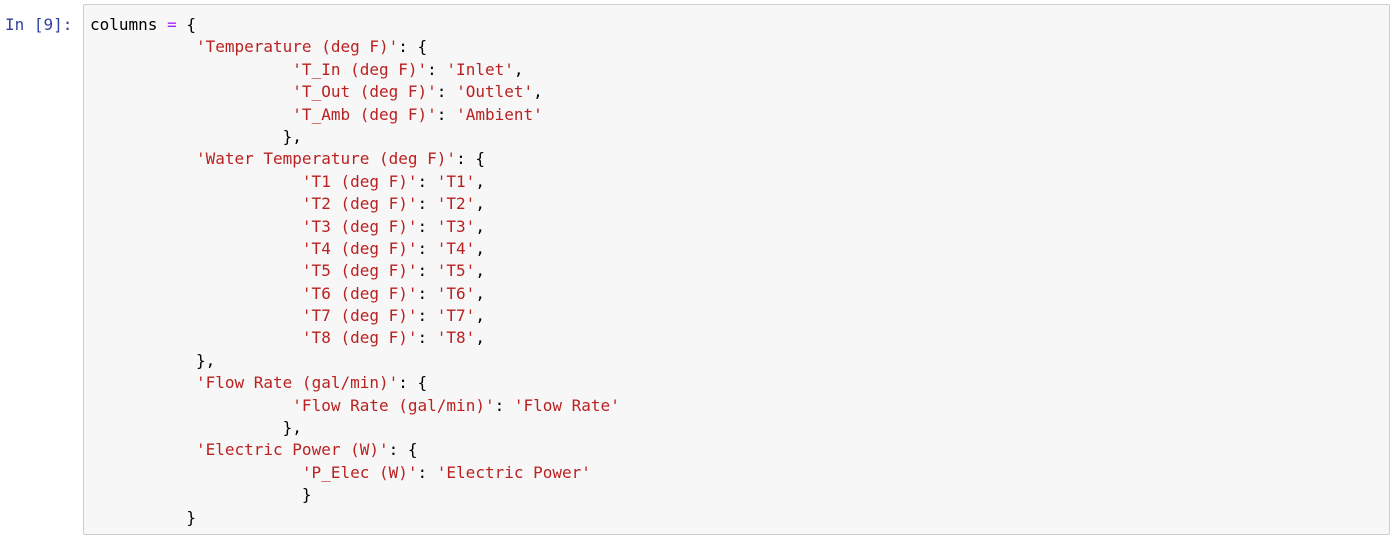 This screenshot has height=543, width=1400. Describe the element at coordinates (359, 181) in the screenshot. I see `code-string: 'T1 (deg F)'` at that location.